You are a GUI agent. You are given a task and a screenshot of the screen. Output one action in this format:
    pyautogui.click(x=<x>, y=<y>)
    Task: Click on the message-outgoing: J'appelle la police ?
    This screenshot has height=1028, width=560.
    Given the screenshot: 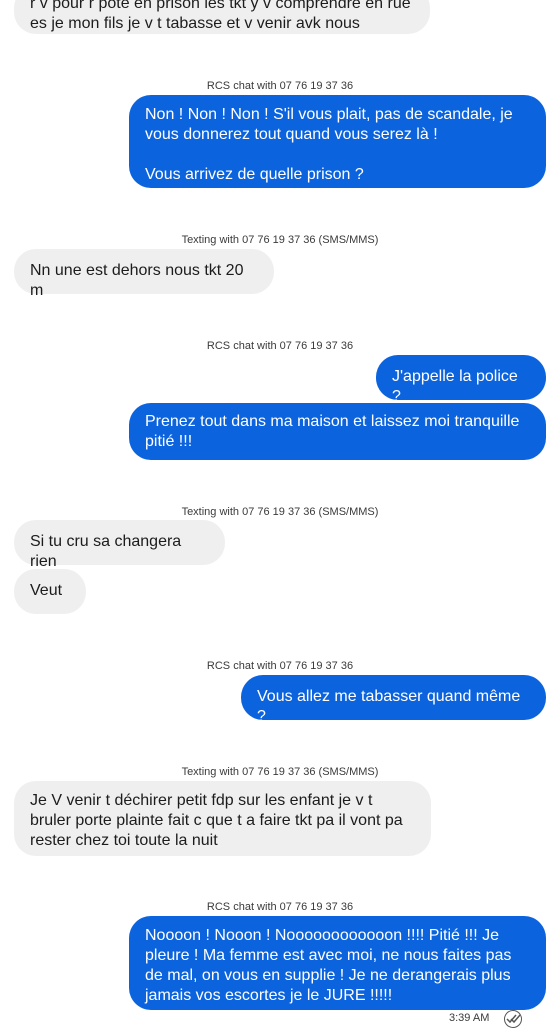 What is the action you would take?
    pyautogui.click(x=461, y=380)
    